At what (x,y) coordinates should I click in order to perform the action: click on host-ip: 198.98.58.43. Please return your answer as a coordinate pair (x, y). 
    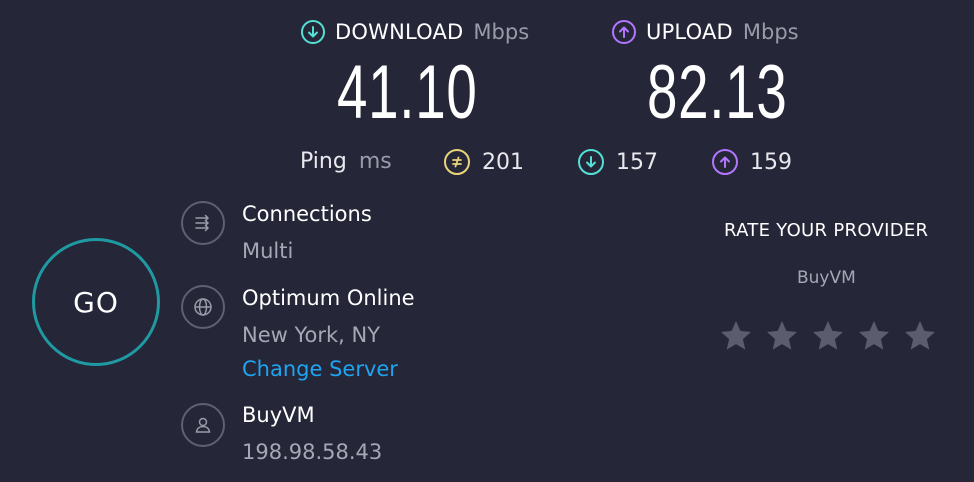
    Looking at the image, I should click on (312, 452).